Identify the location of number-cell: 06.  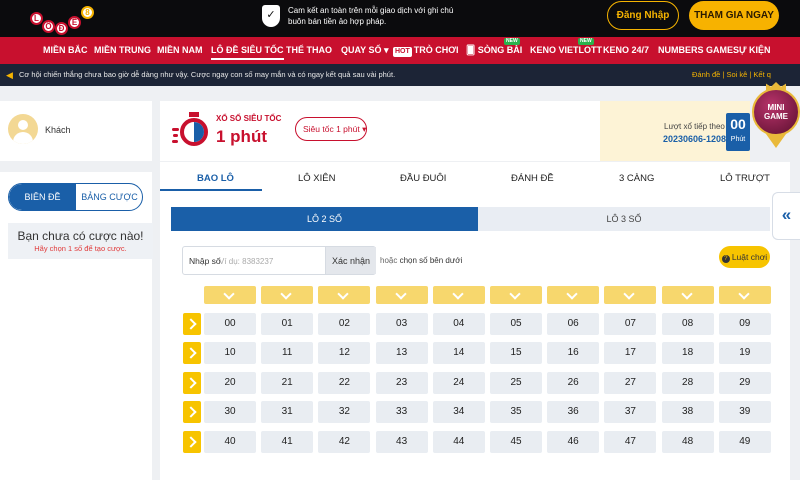
(573, 324).